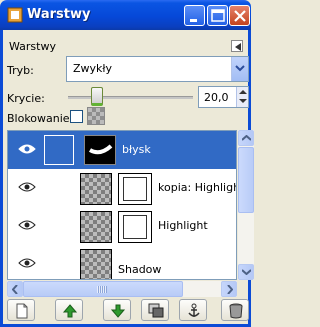 The width and height of the screenshot is (320, 327). What do you see at coordinates (26, 98) in the screenshot?
I see `opacity-label: Krycie:` at bounding box center [26, 98].